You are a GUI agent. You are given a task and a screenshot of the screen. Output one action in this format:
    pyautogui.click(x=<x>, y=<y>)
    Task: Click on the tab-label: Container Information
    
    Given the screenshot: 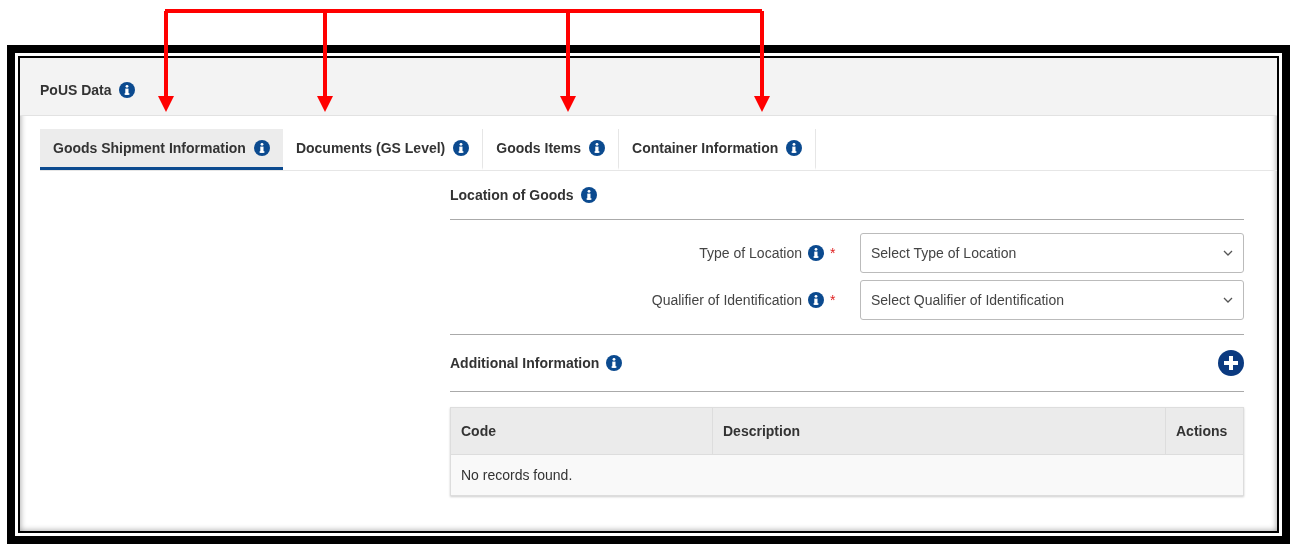 What is the action you would take?
    pyautogui.click(x=705, y=148)
    